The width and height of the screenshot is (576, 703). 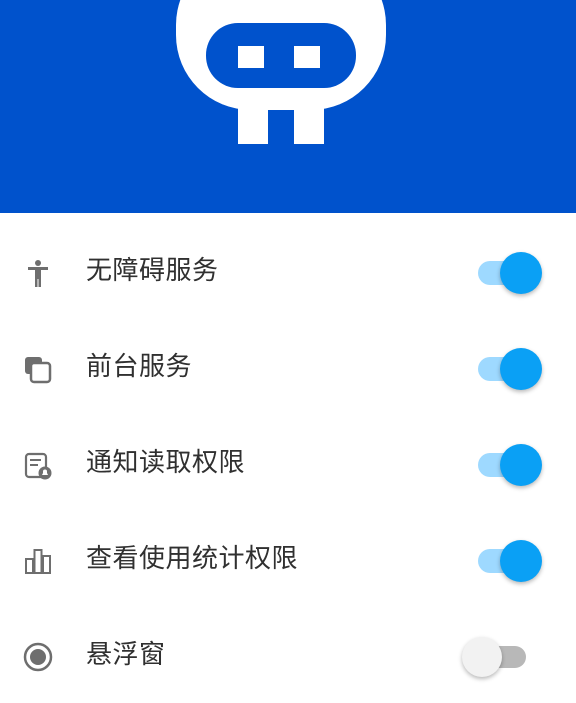 What do you see at coordinates (38, 465) in the screenshot?
I see `notification-doc-icon` at bounding box center [38, 465].